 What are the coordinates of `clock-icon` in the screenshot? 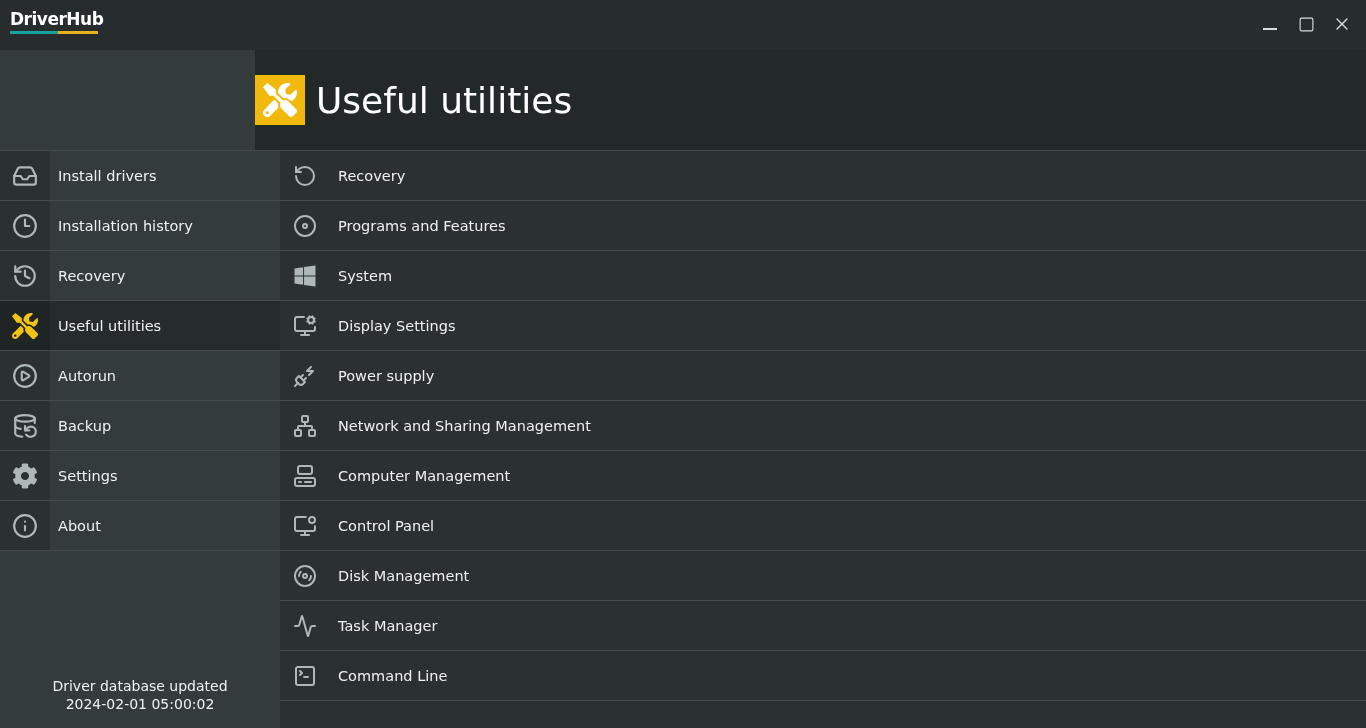 It's located at (25, 225).